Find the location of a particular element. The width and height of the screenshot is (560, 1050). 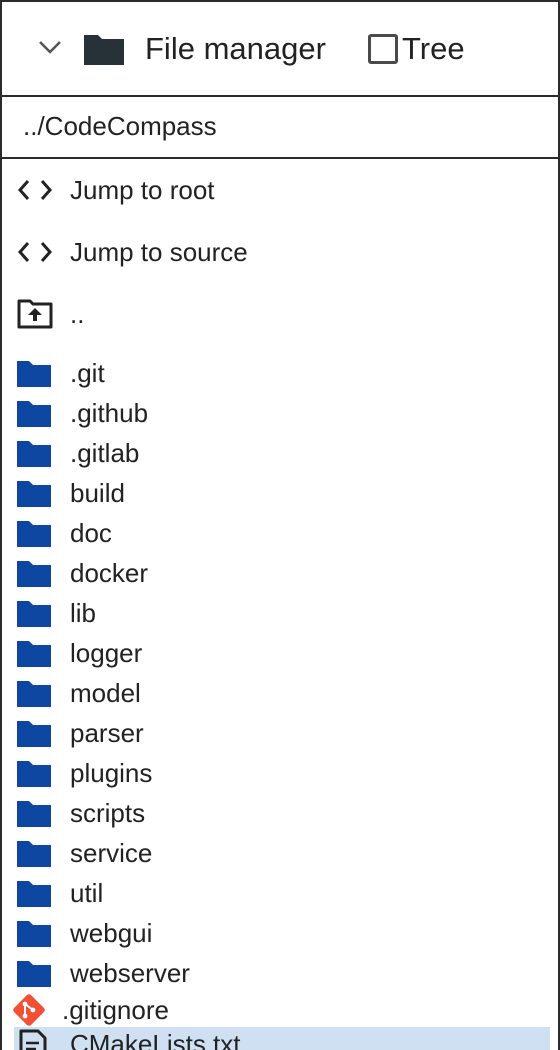

folder-row: build is located at coordinates (280, 493).